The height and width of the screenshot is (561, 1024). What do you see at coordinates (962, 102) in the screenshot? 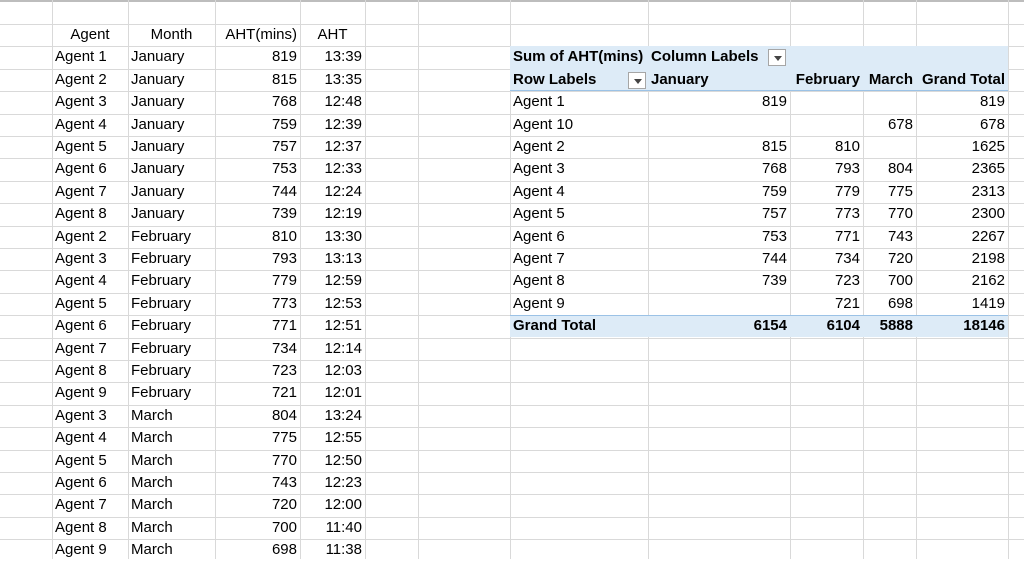
I see `pivot-value-cell: 819` at bounding box center [962, 102].